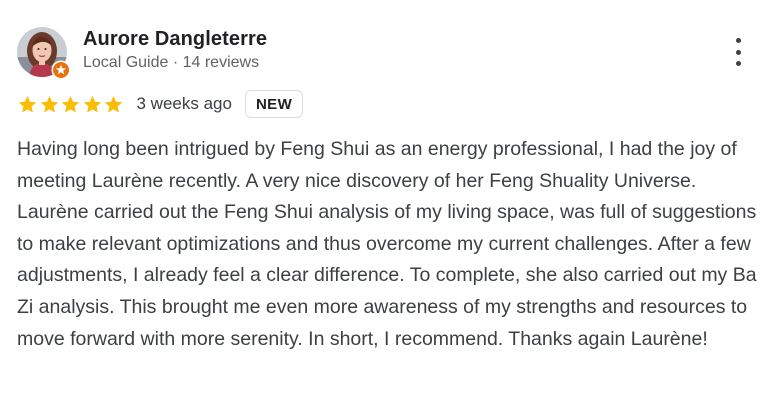 Image resolution: width=780 pixels, height=410 pixels. What do you see at coordinates (61, 70) in the screenshot?
I see `local-guide-star-icon` at bounding box center [61, 70].